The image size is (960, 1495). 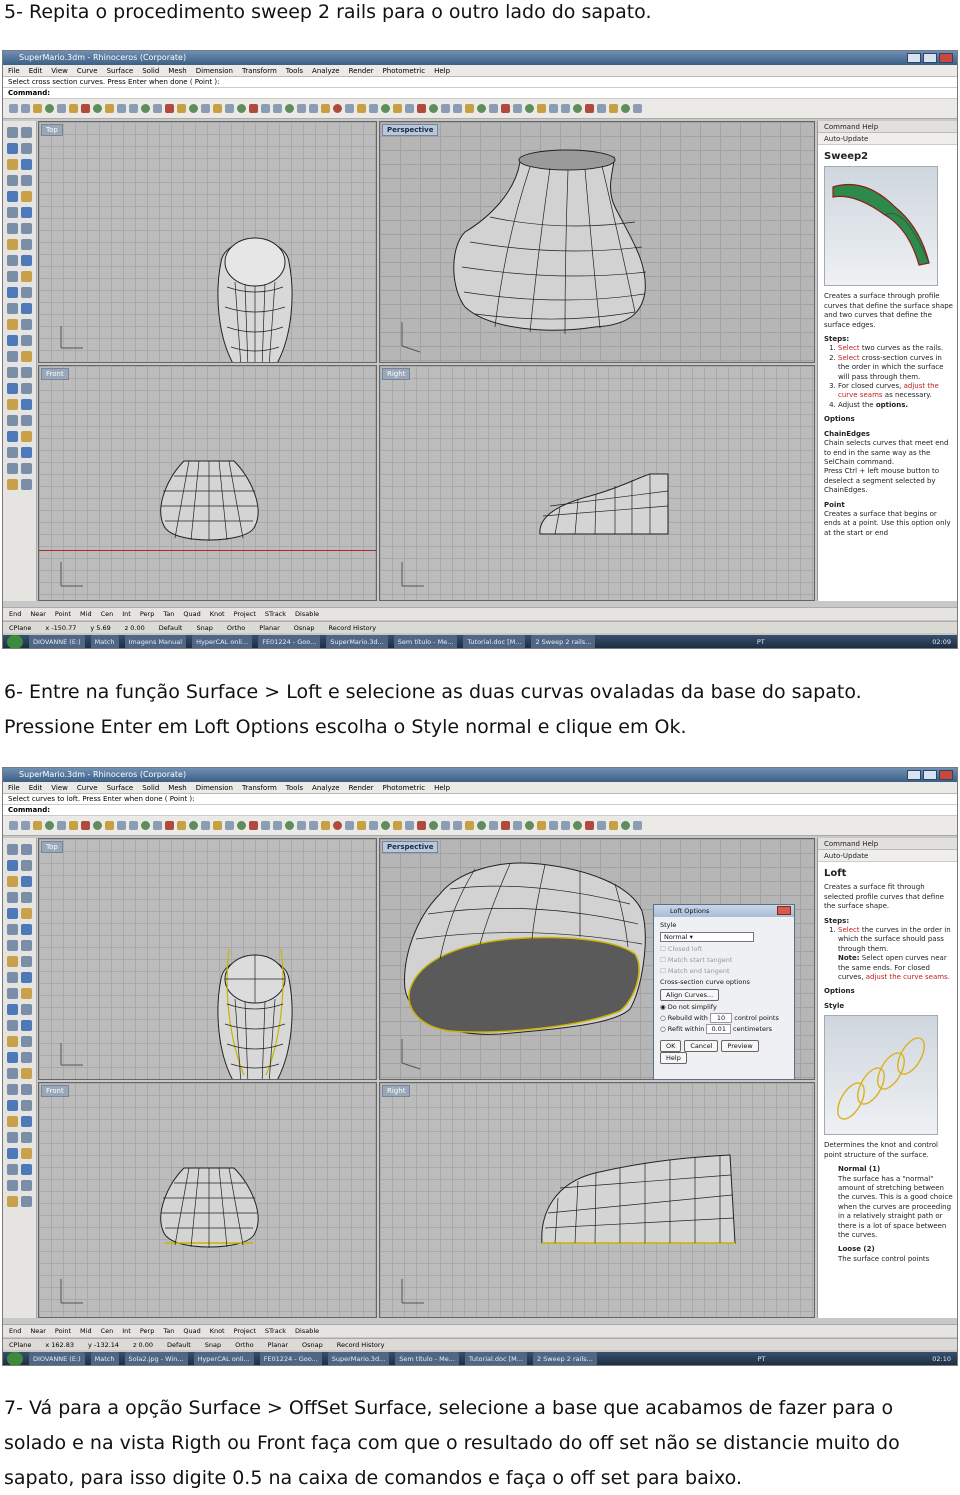 What do you see at coordinates (480, 810) in the screenshot?
I see `command-input: Command:` at bounding box center [480, 810].